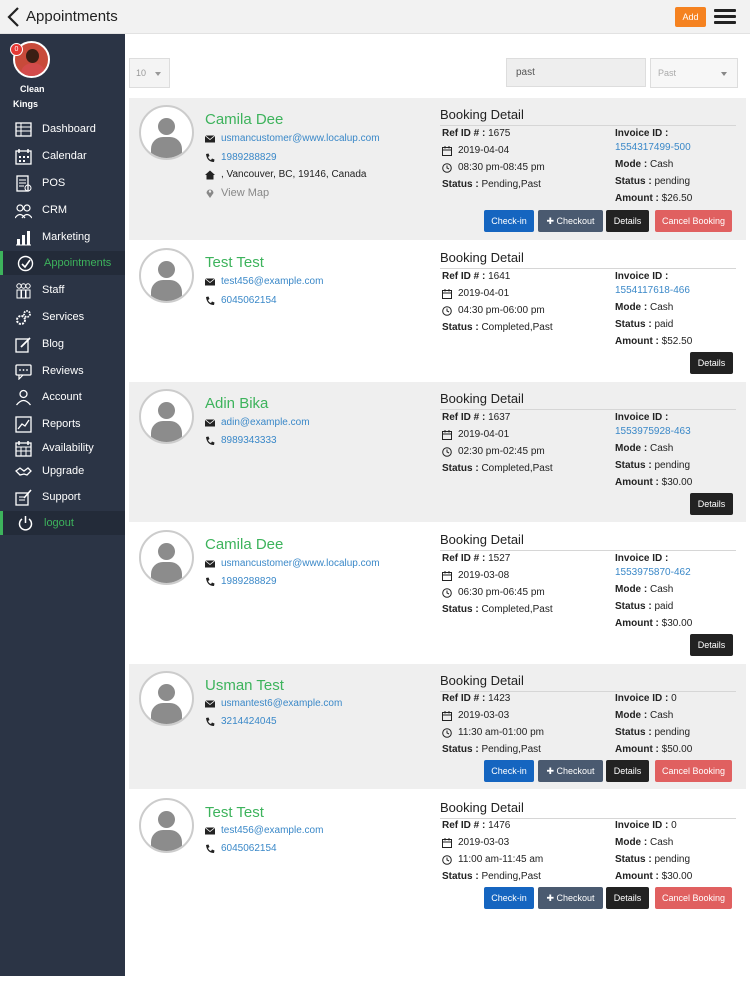 This screenshot has width=750, height=1000. What do you see at coordinates (653, 482) in the screenshot?
I see `payment-amount: Amount : $30.00` at bounding box center [653, 482].